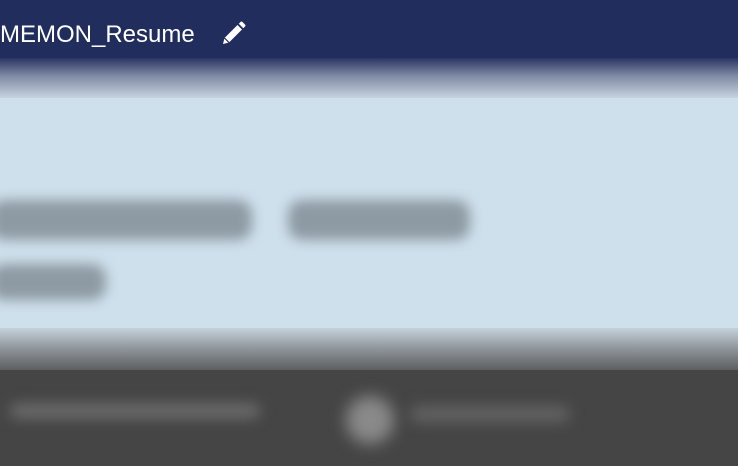  I want to click on rename-button, so click(233, 34).